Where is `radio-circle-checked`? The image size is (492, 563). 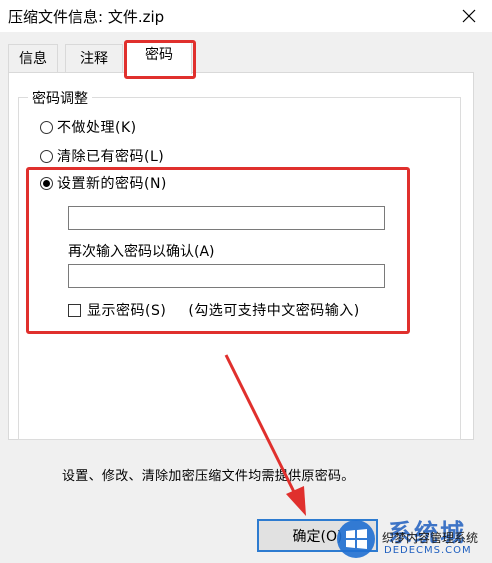
radio-circle-checked is located at coordinates (46, 183).